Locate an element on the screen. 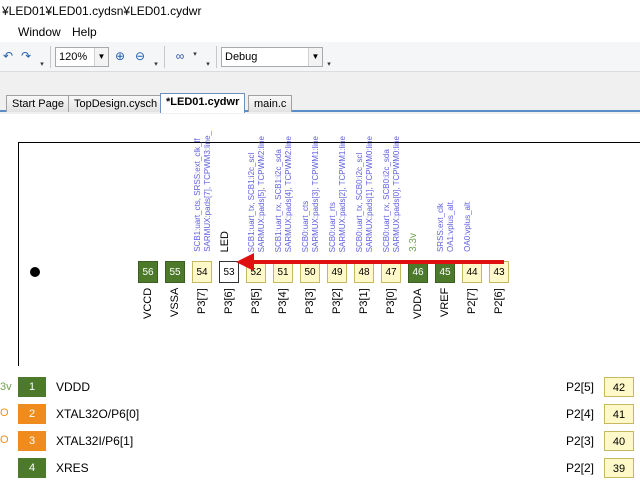 The image size is (640, 480). pin-48: 48 is located at coordinates (364, 272).